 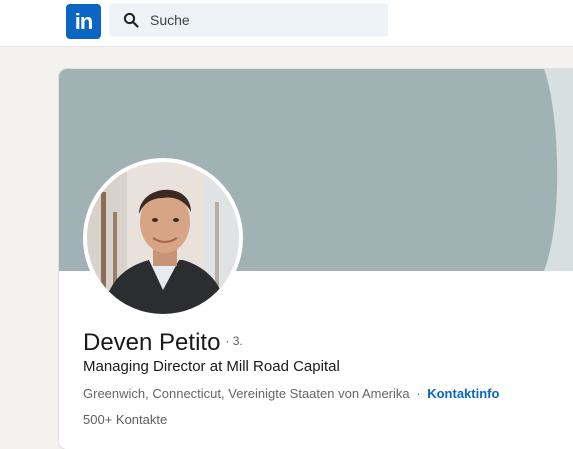 I want to click on connection-degree: · 3., so click(x=234, y=341).